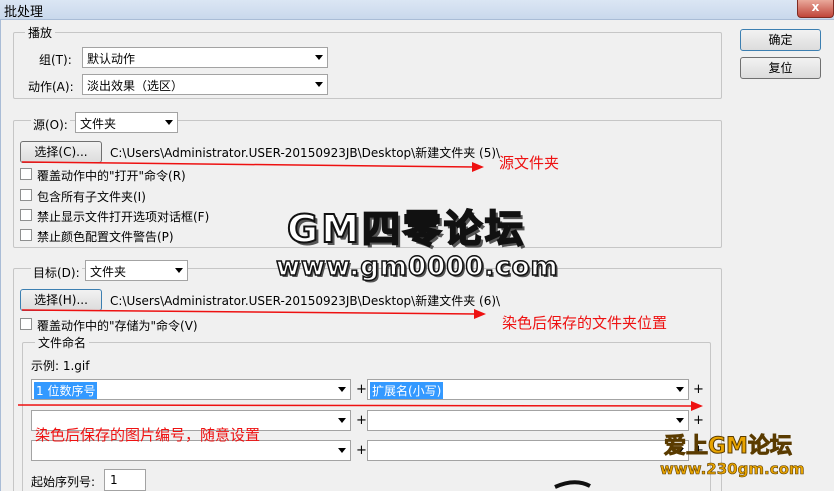 The width and height of the screenshot is (834, 491). What do you see at coordinates (108, 272) in the screenshot?
I see `dest-value: 文件夹` at bounding box center [108, 272].